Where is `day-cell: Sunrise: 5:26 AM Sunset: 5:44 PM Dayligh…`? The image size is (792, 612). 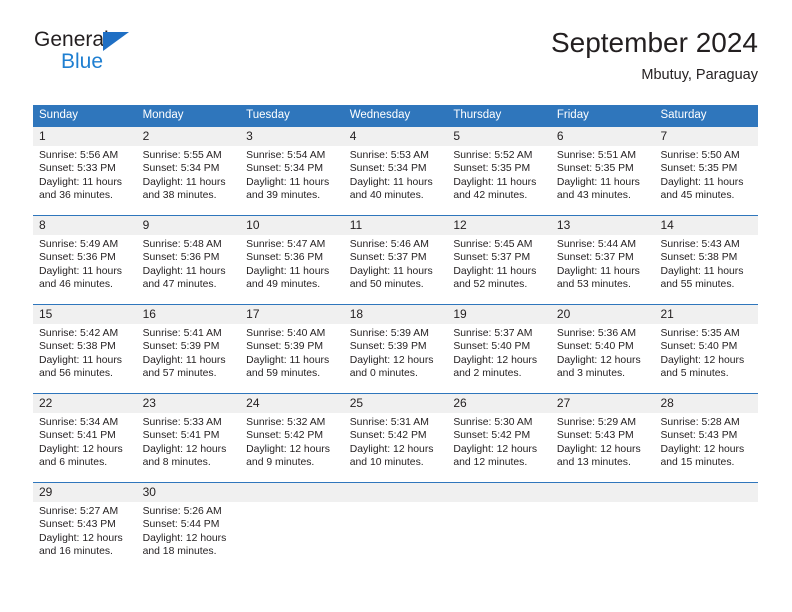
day-cell: Sunrise: 5:26 AM Sunset: 5:44 PM Dayligh… is located at coordinates (189, 536).